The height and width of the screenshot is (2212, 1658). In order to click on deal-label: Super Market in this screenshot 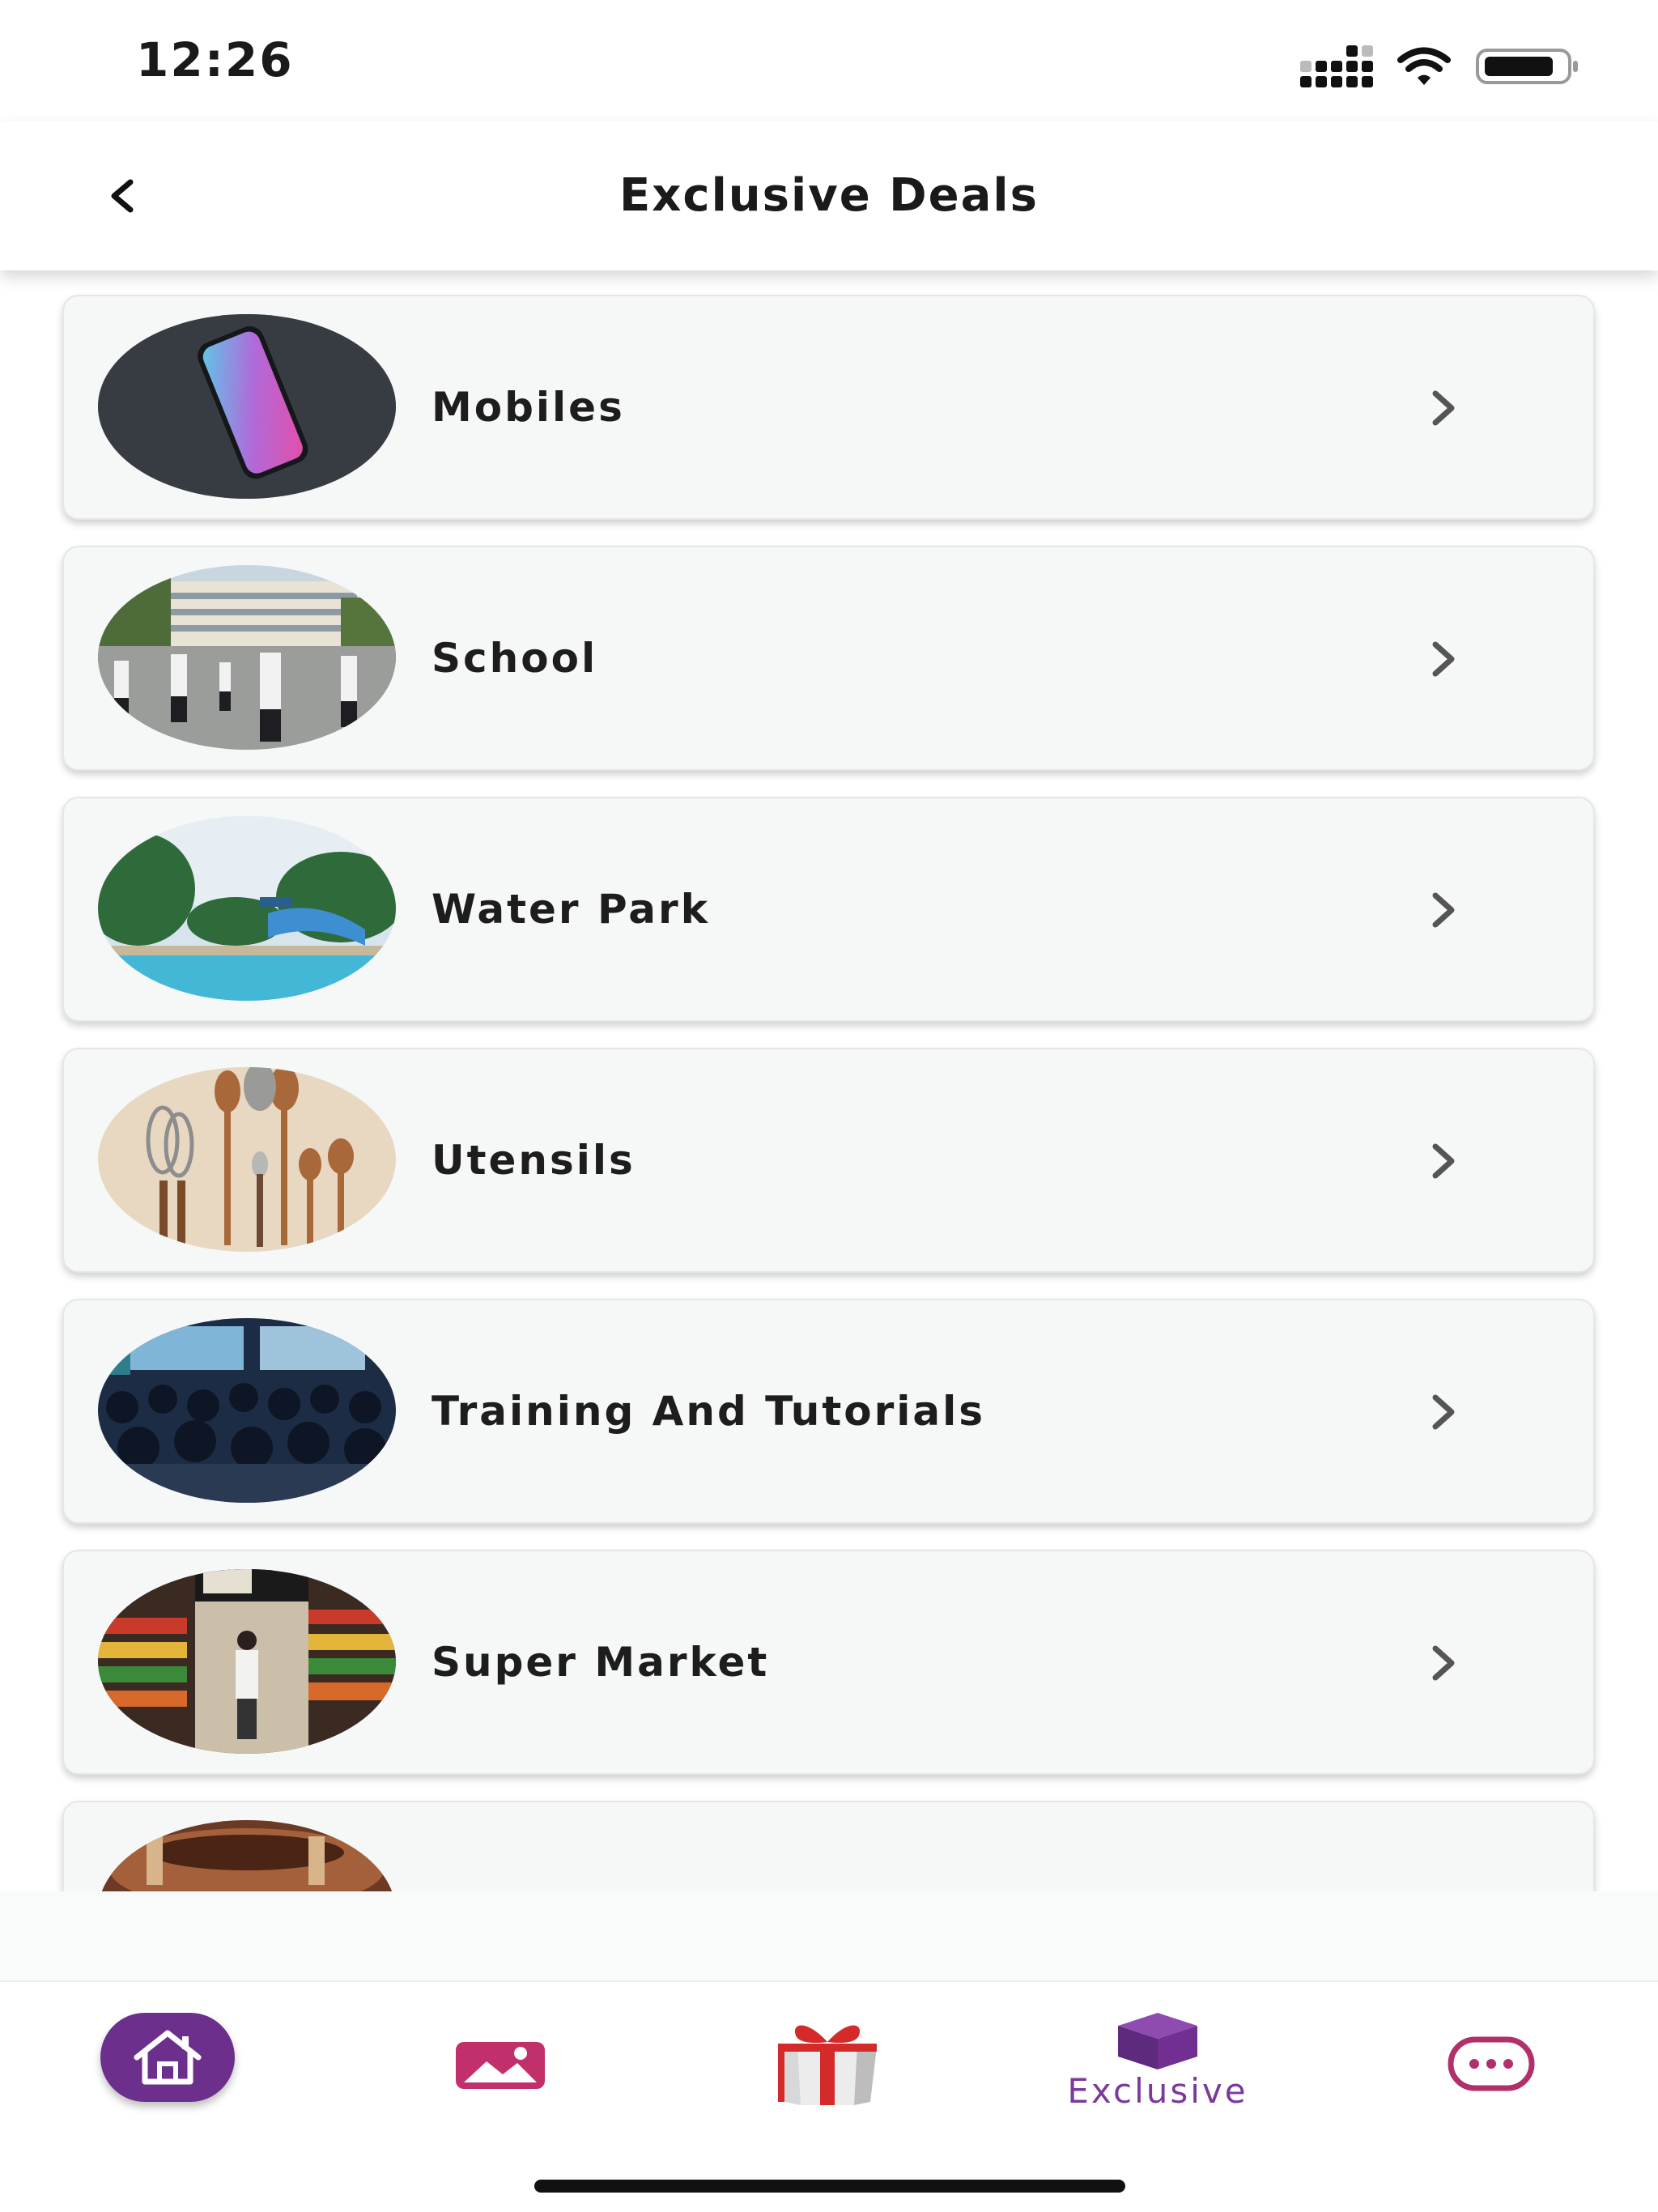, I will do `click(601, 1662)`.